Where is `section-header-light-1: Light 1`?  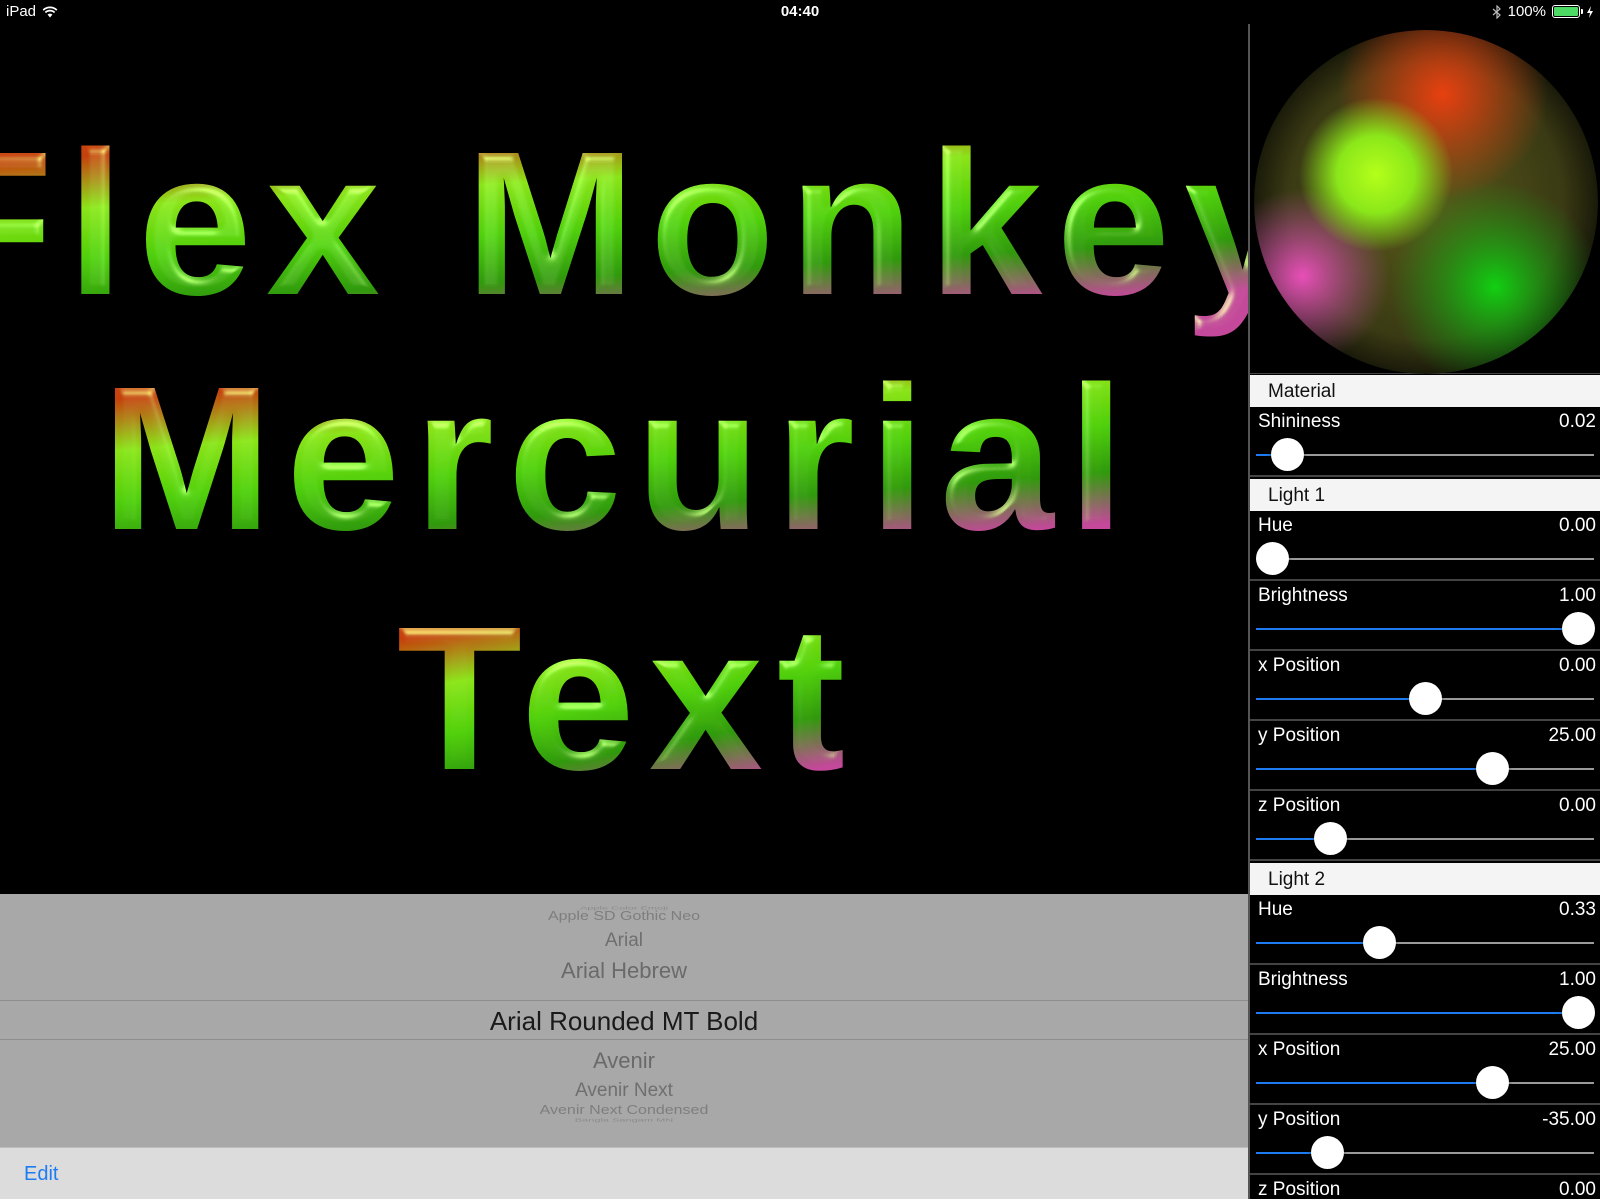
section-header-light-1: Light 1 is located at coordinates (1425, 495).